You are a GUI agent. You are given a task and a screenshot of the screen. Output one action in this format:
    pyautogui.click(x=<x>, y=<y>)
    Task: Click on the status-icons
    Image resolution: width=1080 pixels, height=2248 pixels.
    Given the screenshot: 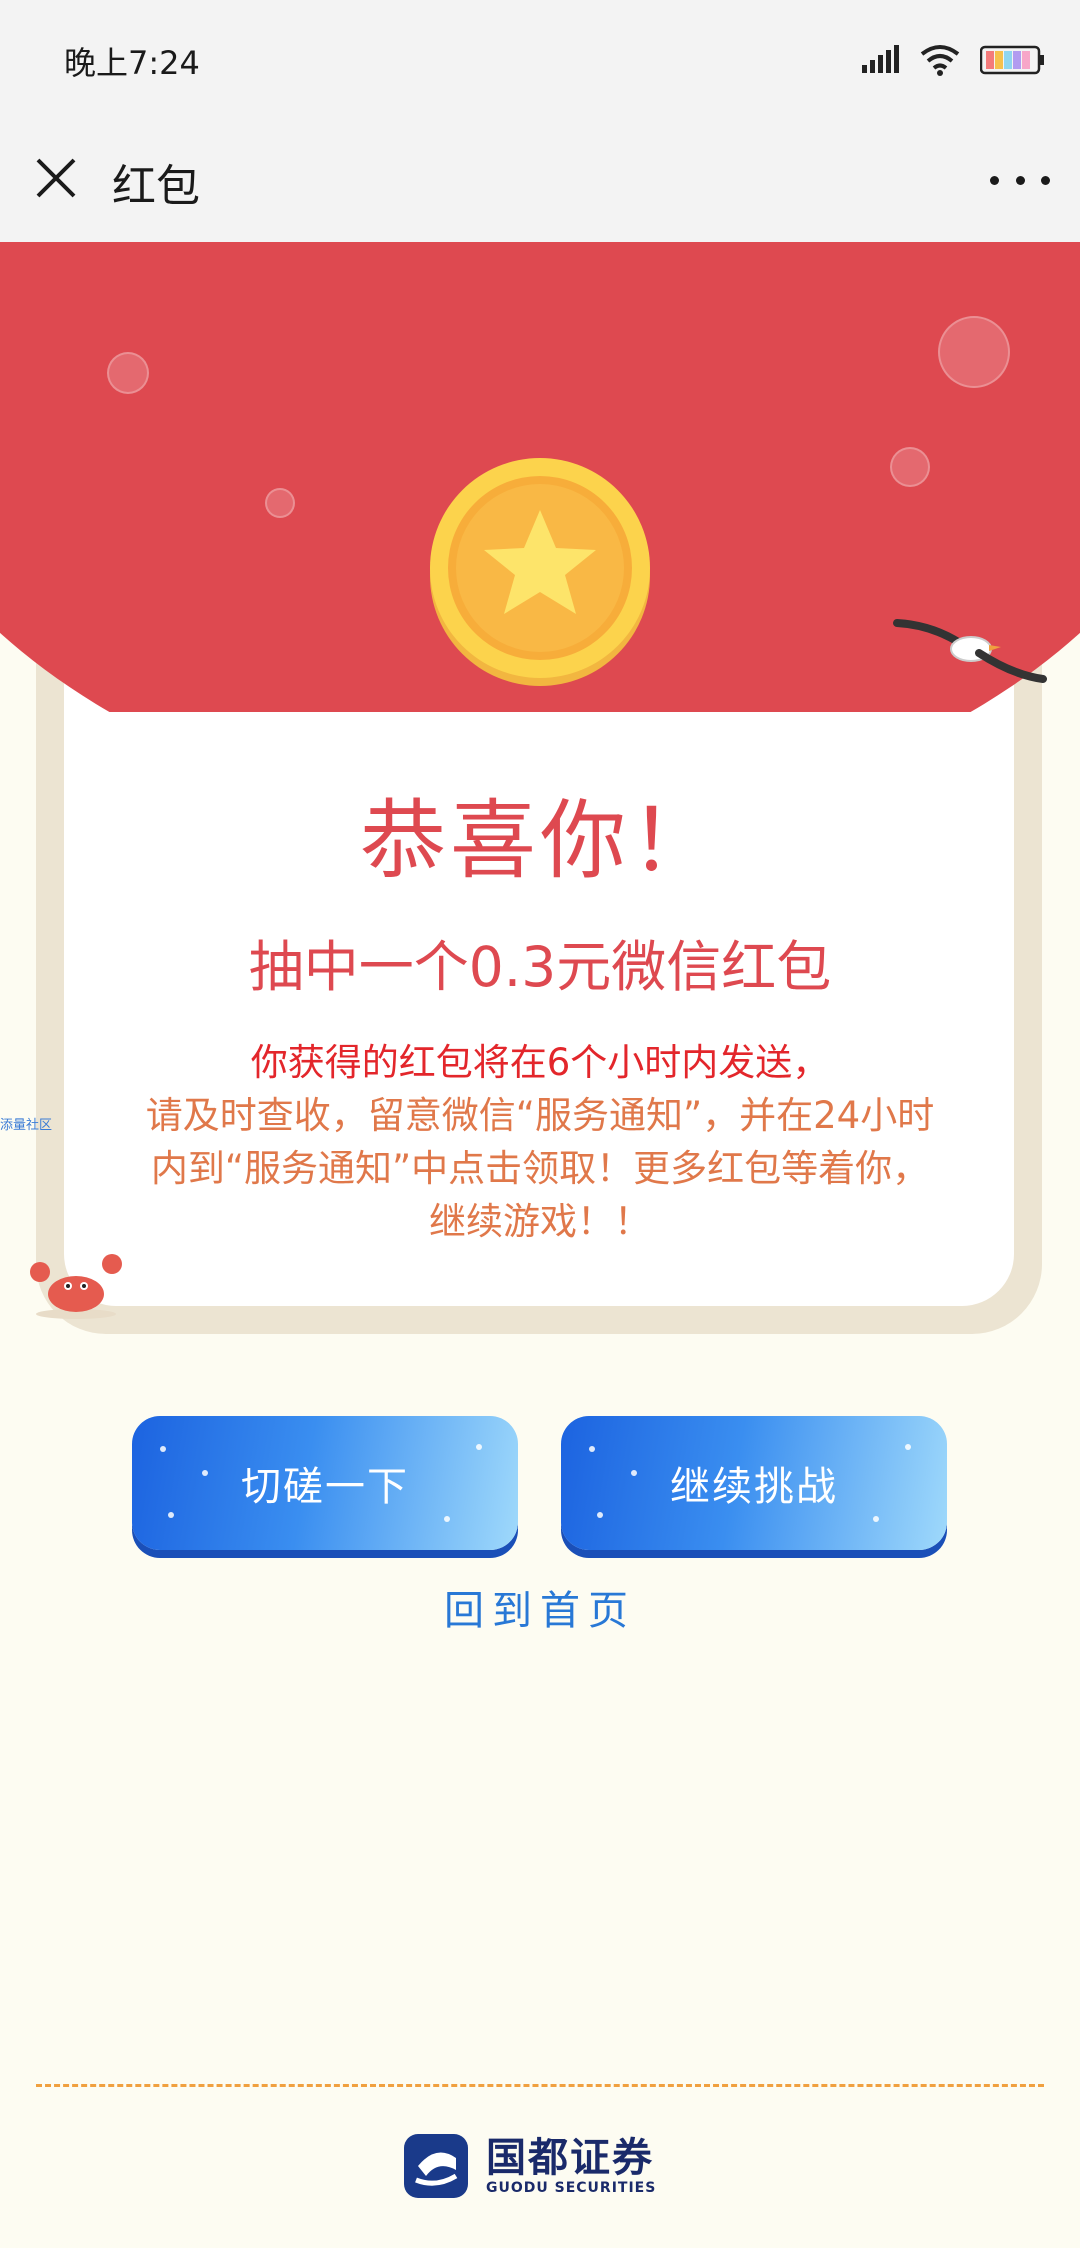 What is the action you would take?
    pyautogui.click(x=953, y=60)
    